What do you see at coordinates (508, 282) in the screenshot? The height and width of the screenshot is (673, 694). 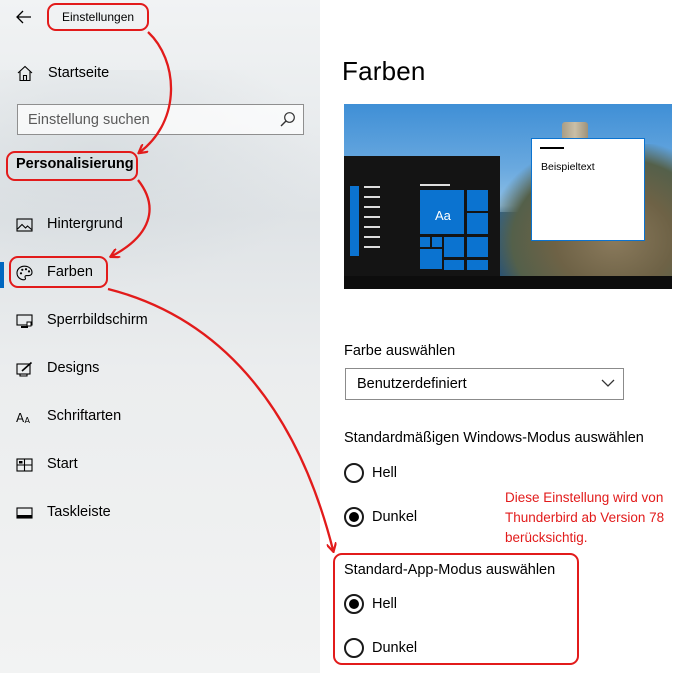 I see `preview-taskbar` at bounding box center [508, 282].